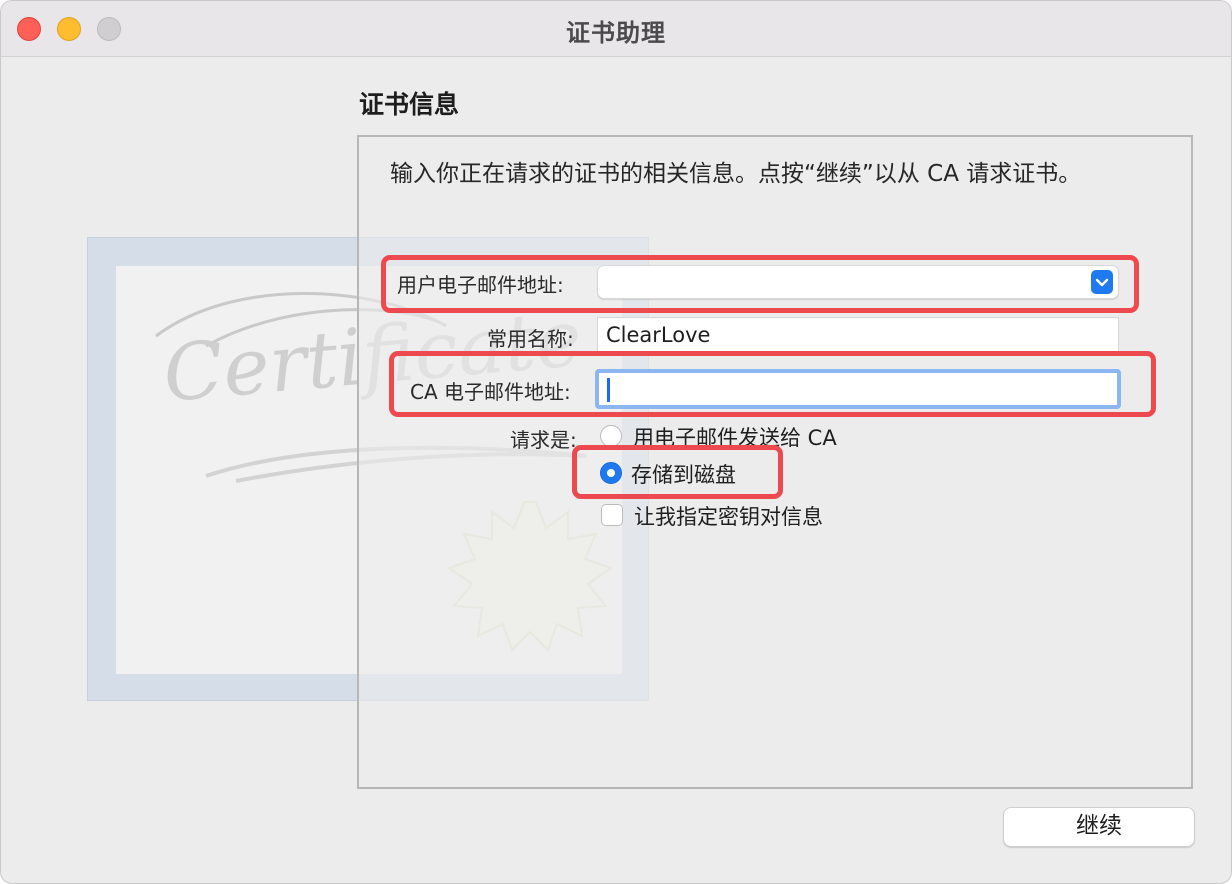 The width and height of the screenshot is (1232, 884). I want to click on common-name-field: ClearLove, so click(858, 335).